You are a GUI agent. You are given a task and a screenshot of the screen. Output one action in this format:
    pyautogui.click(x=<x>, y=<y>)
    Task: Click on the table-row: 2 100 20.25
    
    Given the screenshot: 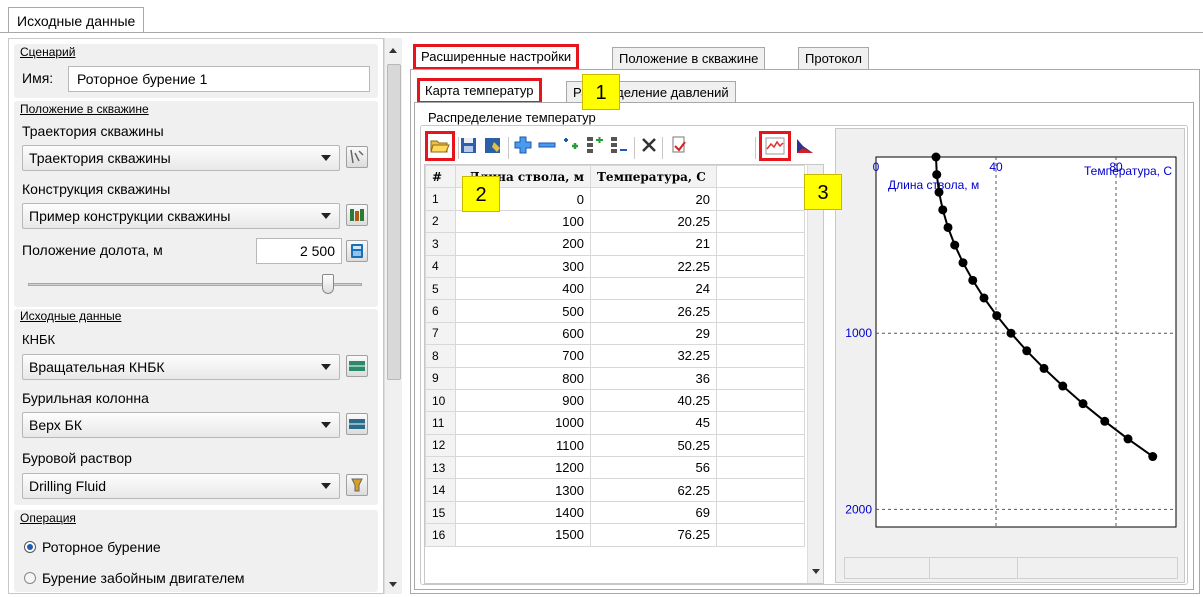 What is the action you would take?
    pyautogui.click(x=615, y=221)
    